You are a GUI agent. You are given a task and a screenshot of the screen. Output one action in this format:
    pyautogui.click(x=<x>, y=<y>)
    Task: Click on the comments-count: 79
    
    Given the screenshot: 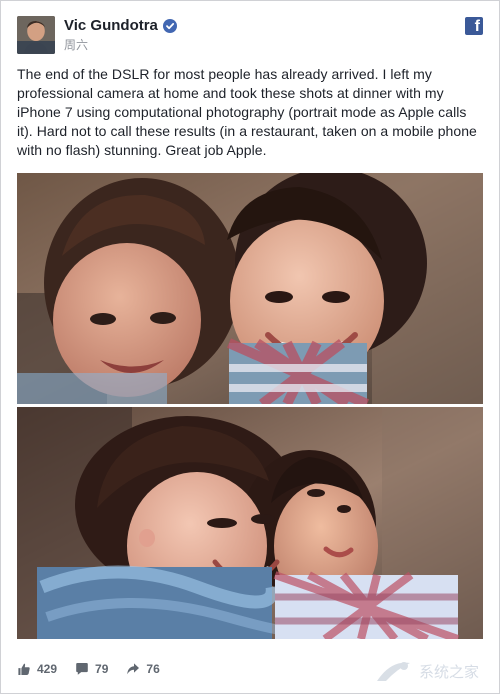 What is the action you would take?
    pyautogui.click(x=102, y=669)
    